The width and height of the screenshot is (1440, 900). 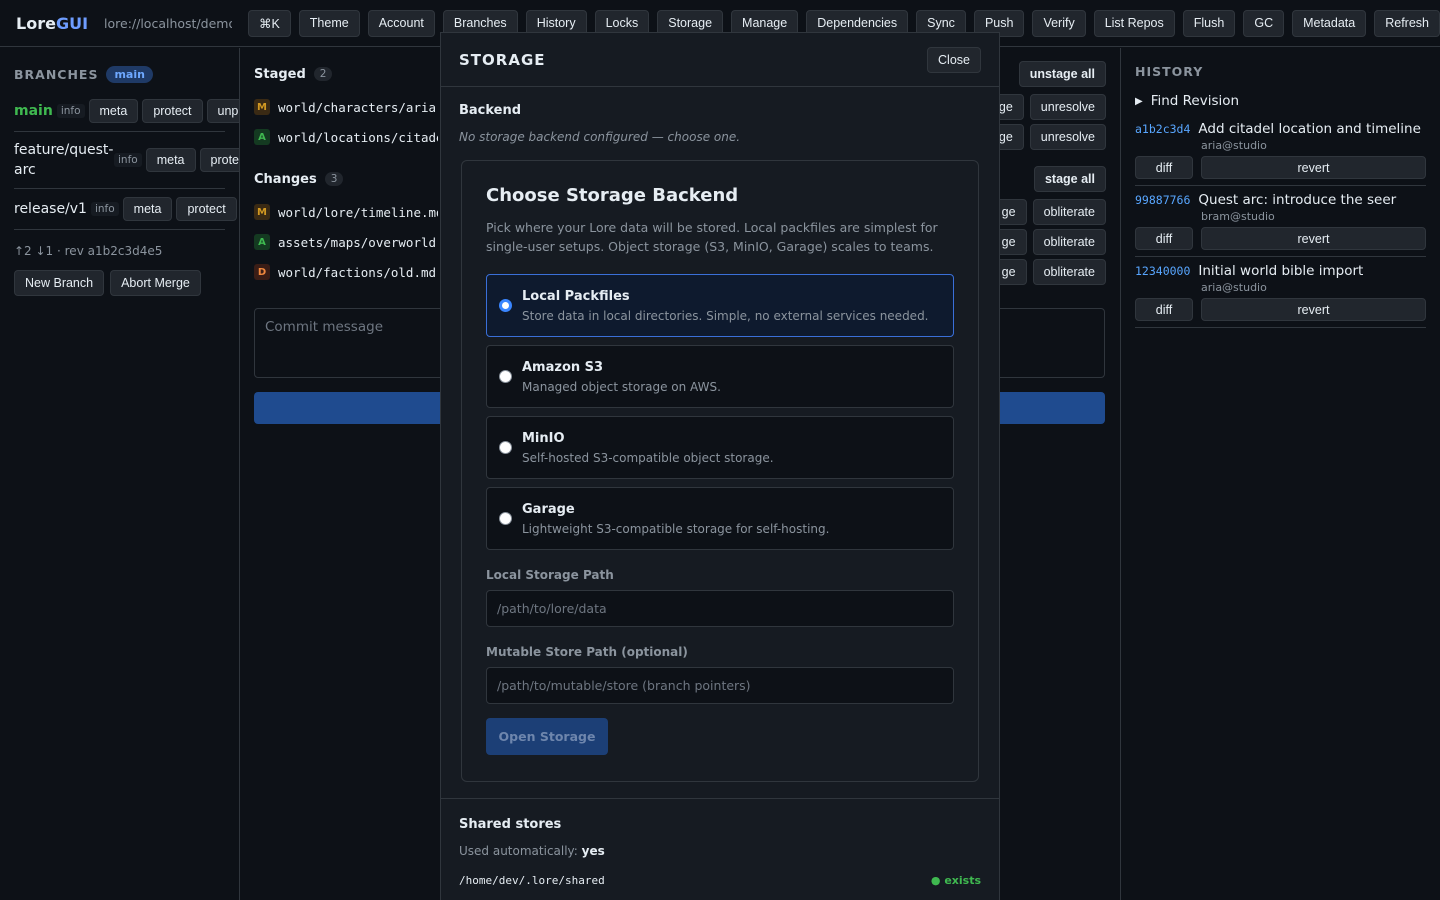 I want to click on branch-unprotect-button: unprote, so click(x=222, y=111).